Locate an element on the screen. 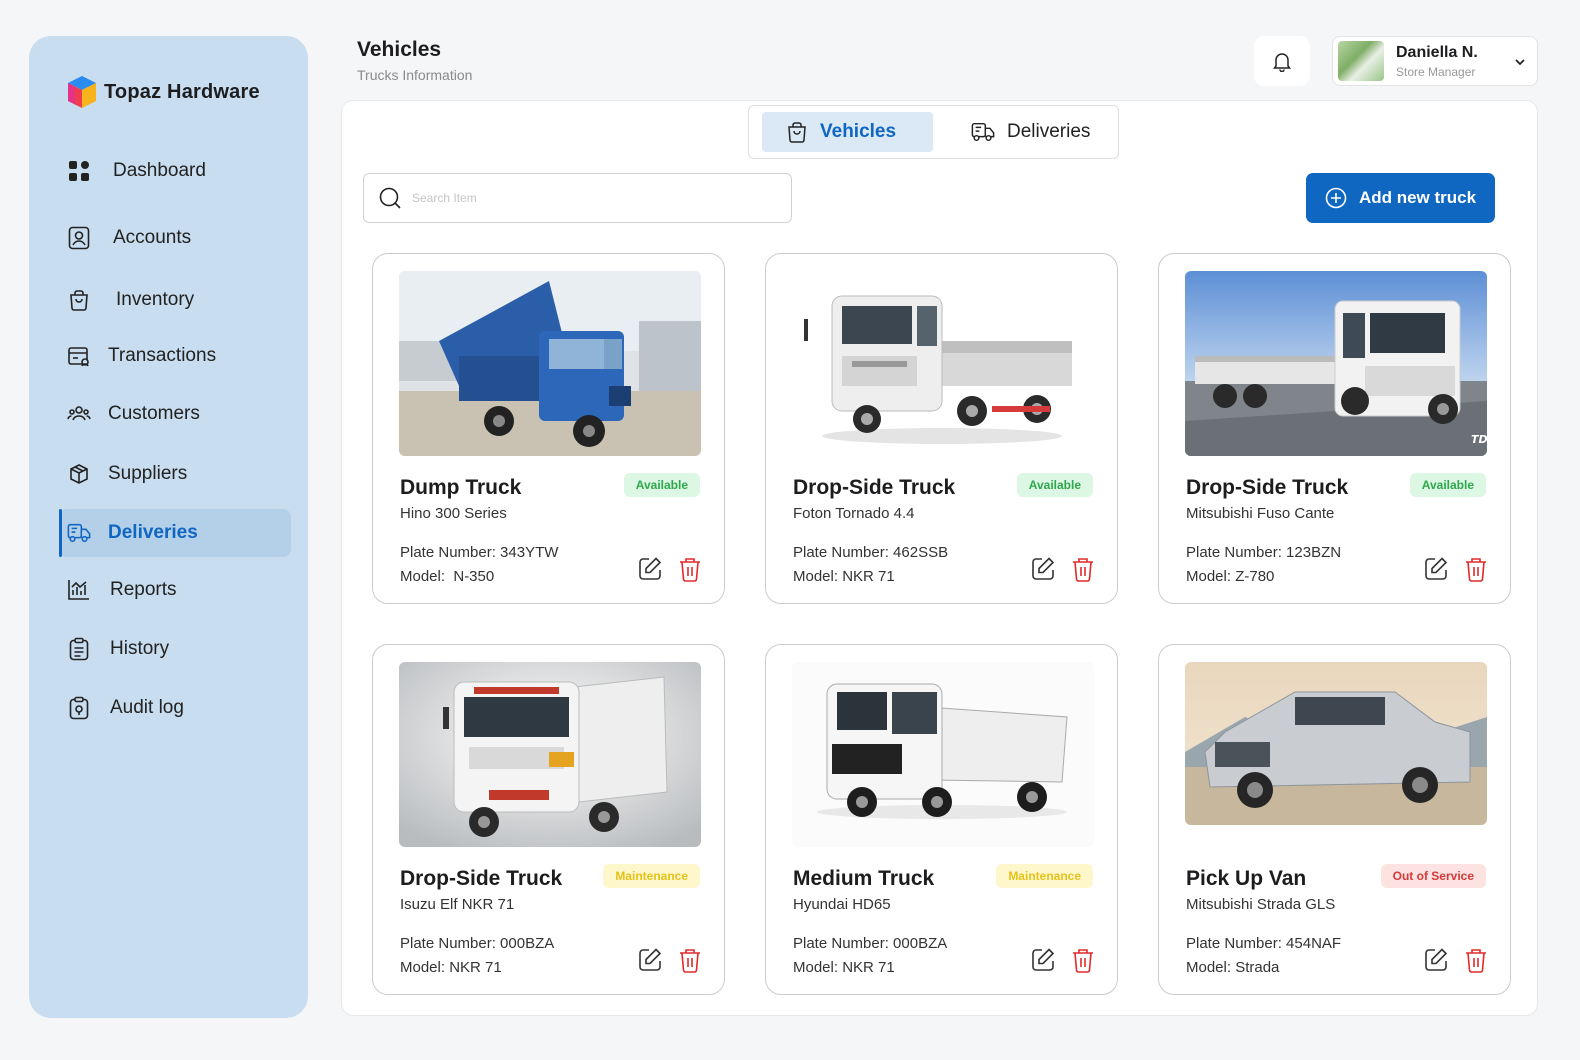  sidebar-item-suppliers: Suppliers is located at coordinates (175, 474).